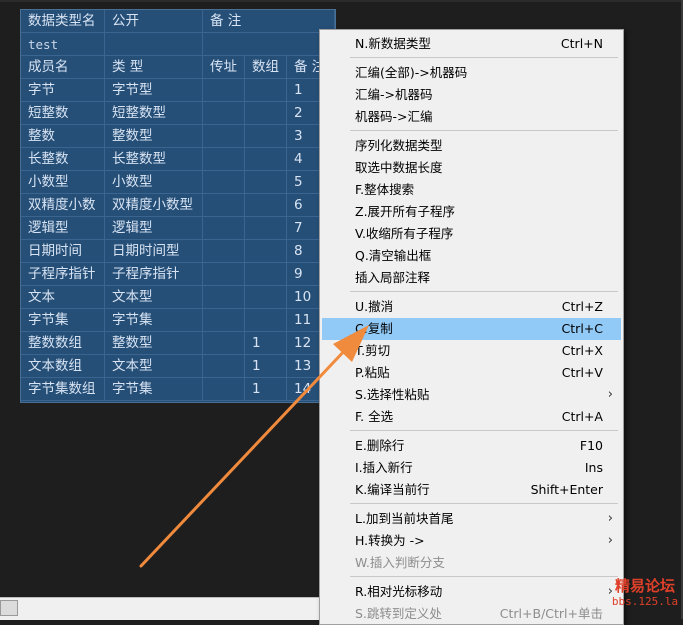 The height and width of the screenshot is (625, 683). I want to click on annotation-arrow-shaft, so click(244, 456).